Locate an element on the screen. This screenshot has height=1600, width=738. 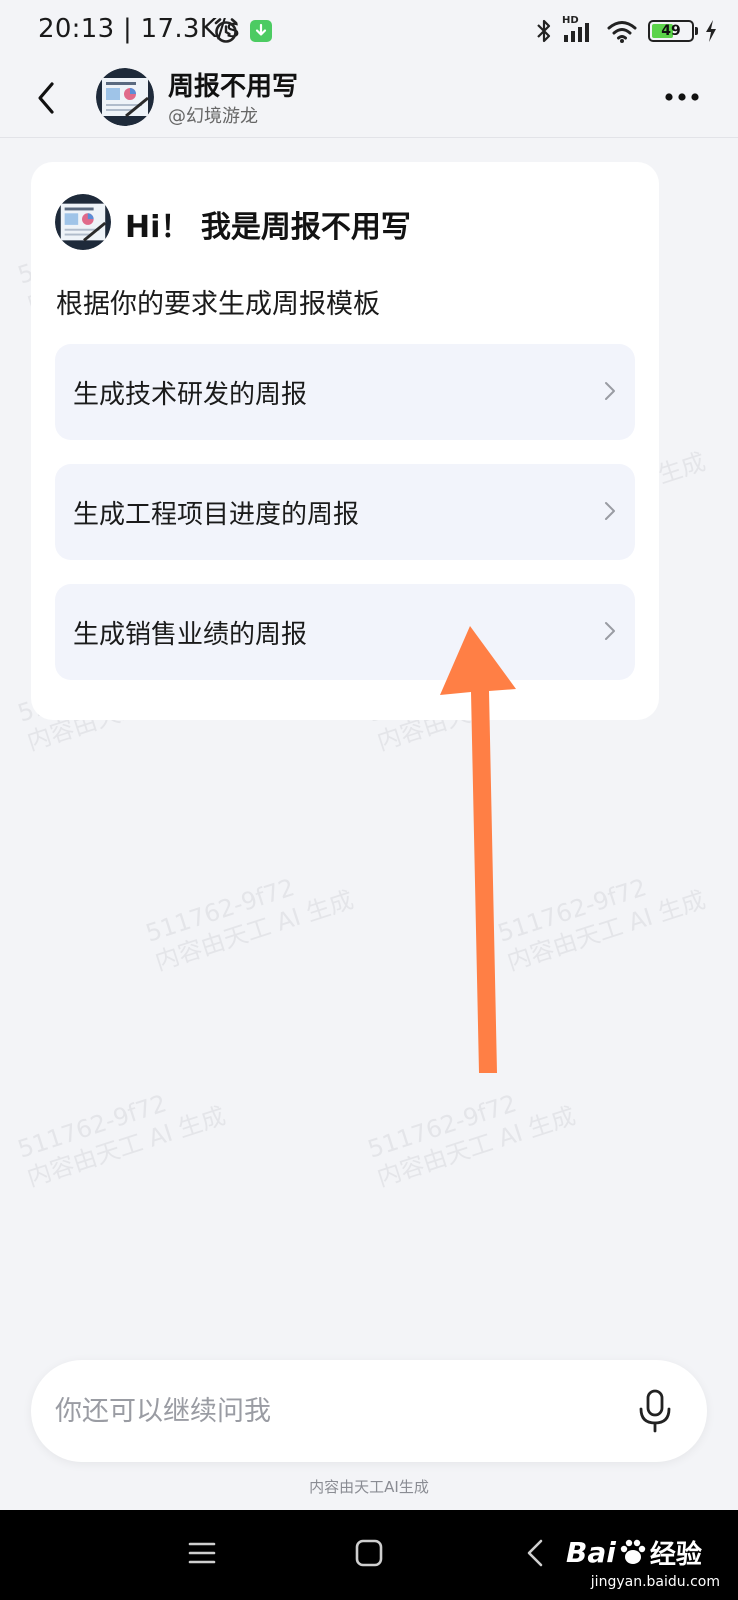
cellular-signal: HD is located at coordinates (579, 30).